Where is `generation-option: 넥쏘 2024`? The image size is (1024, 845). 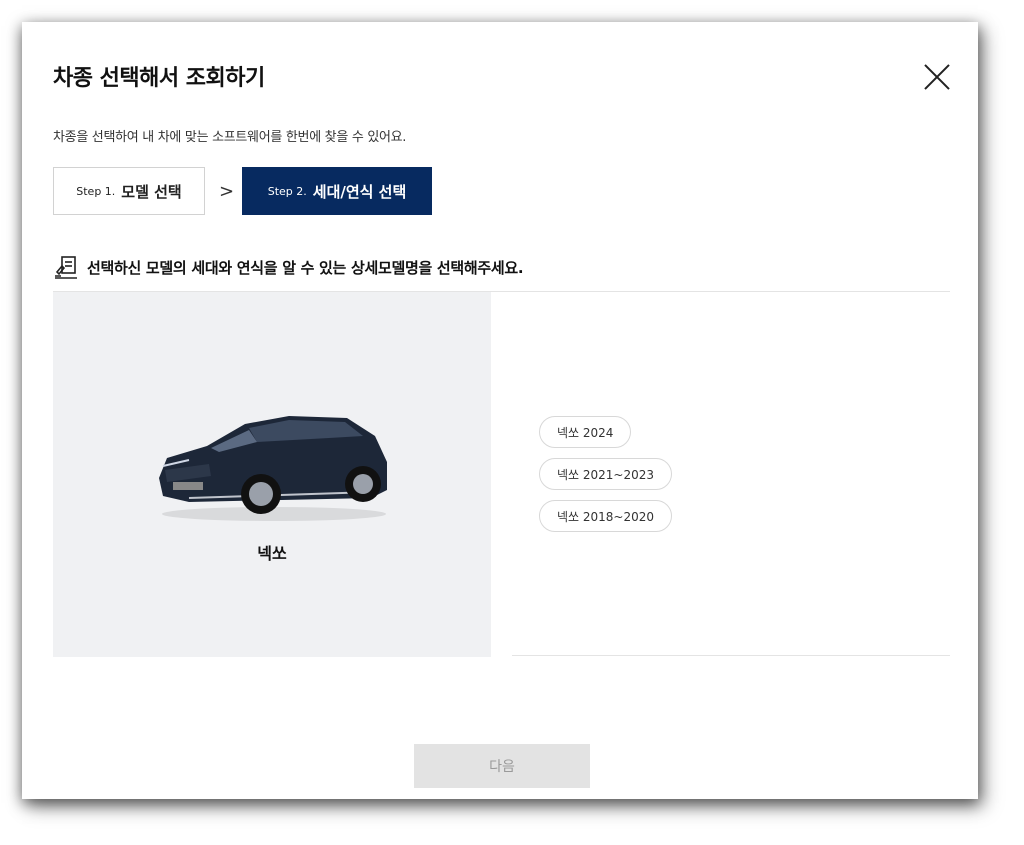 generation-option: 넥쏘 2024 is located at coordinates (585, 432).